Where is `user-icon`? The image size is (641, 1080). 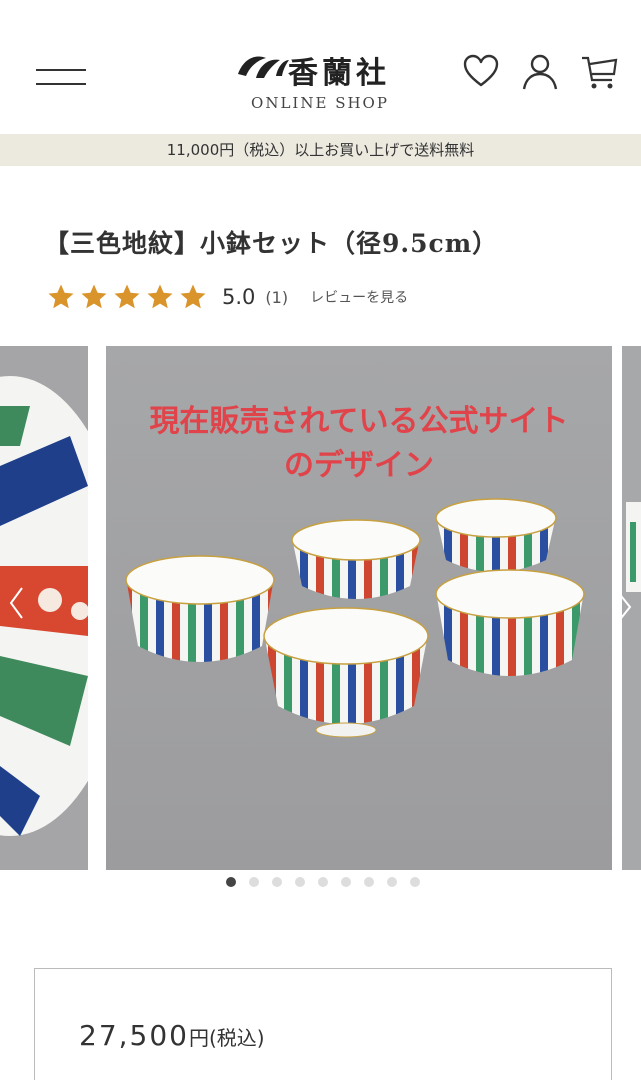
user-icon is located at coordinates (540, 72).